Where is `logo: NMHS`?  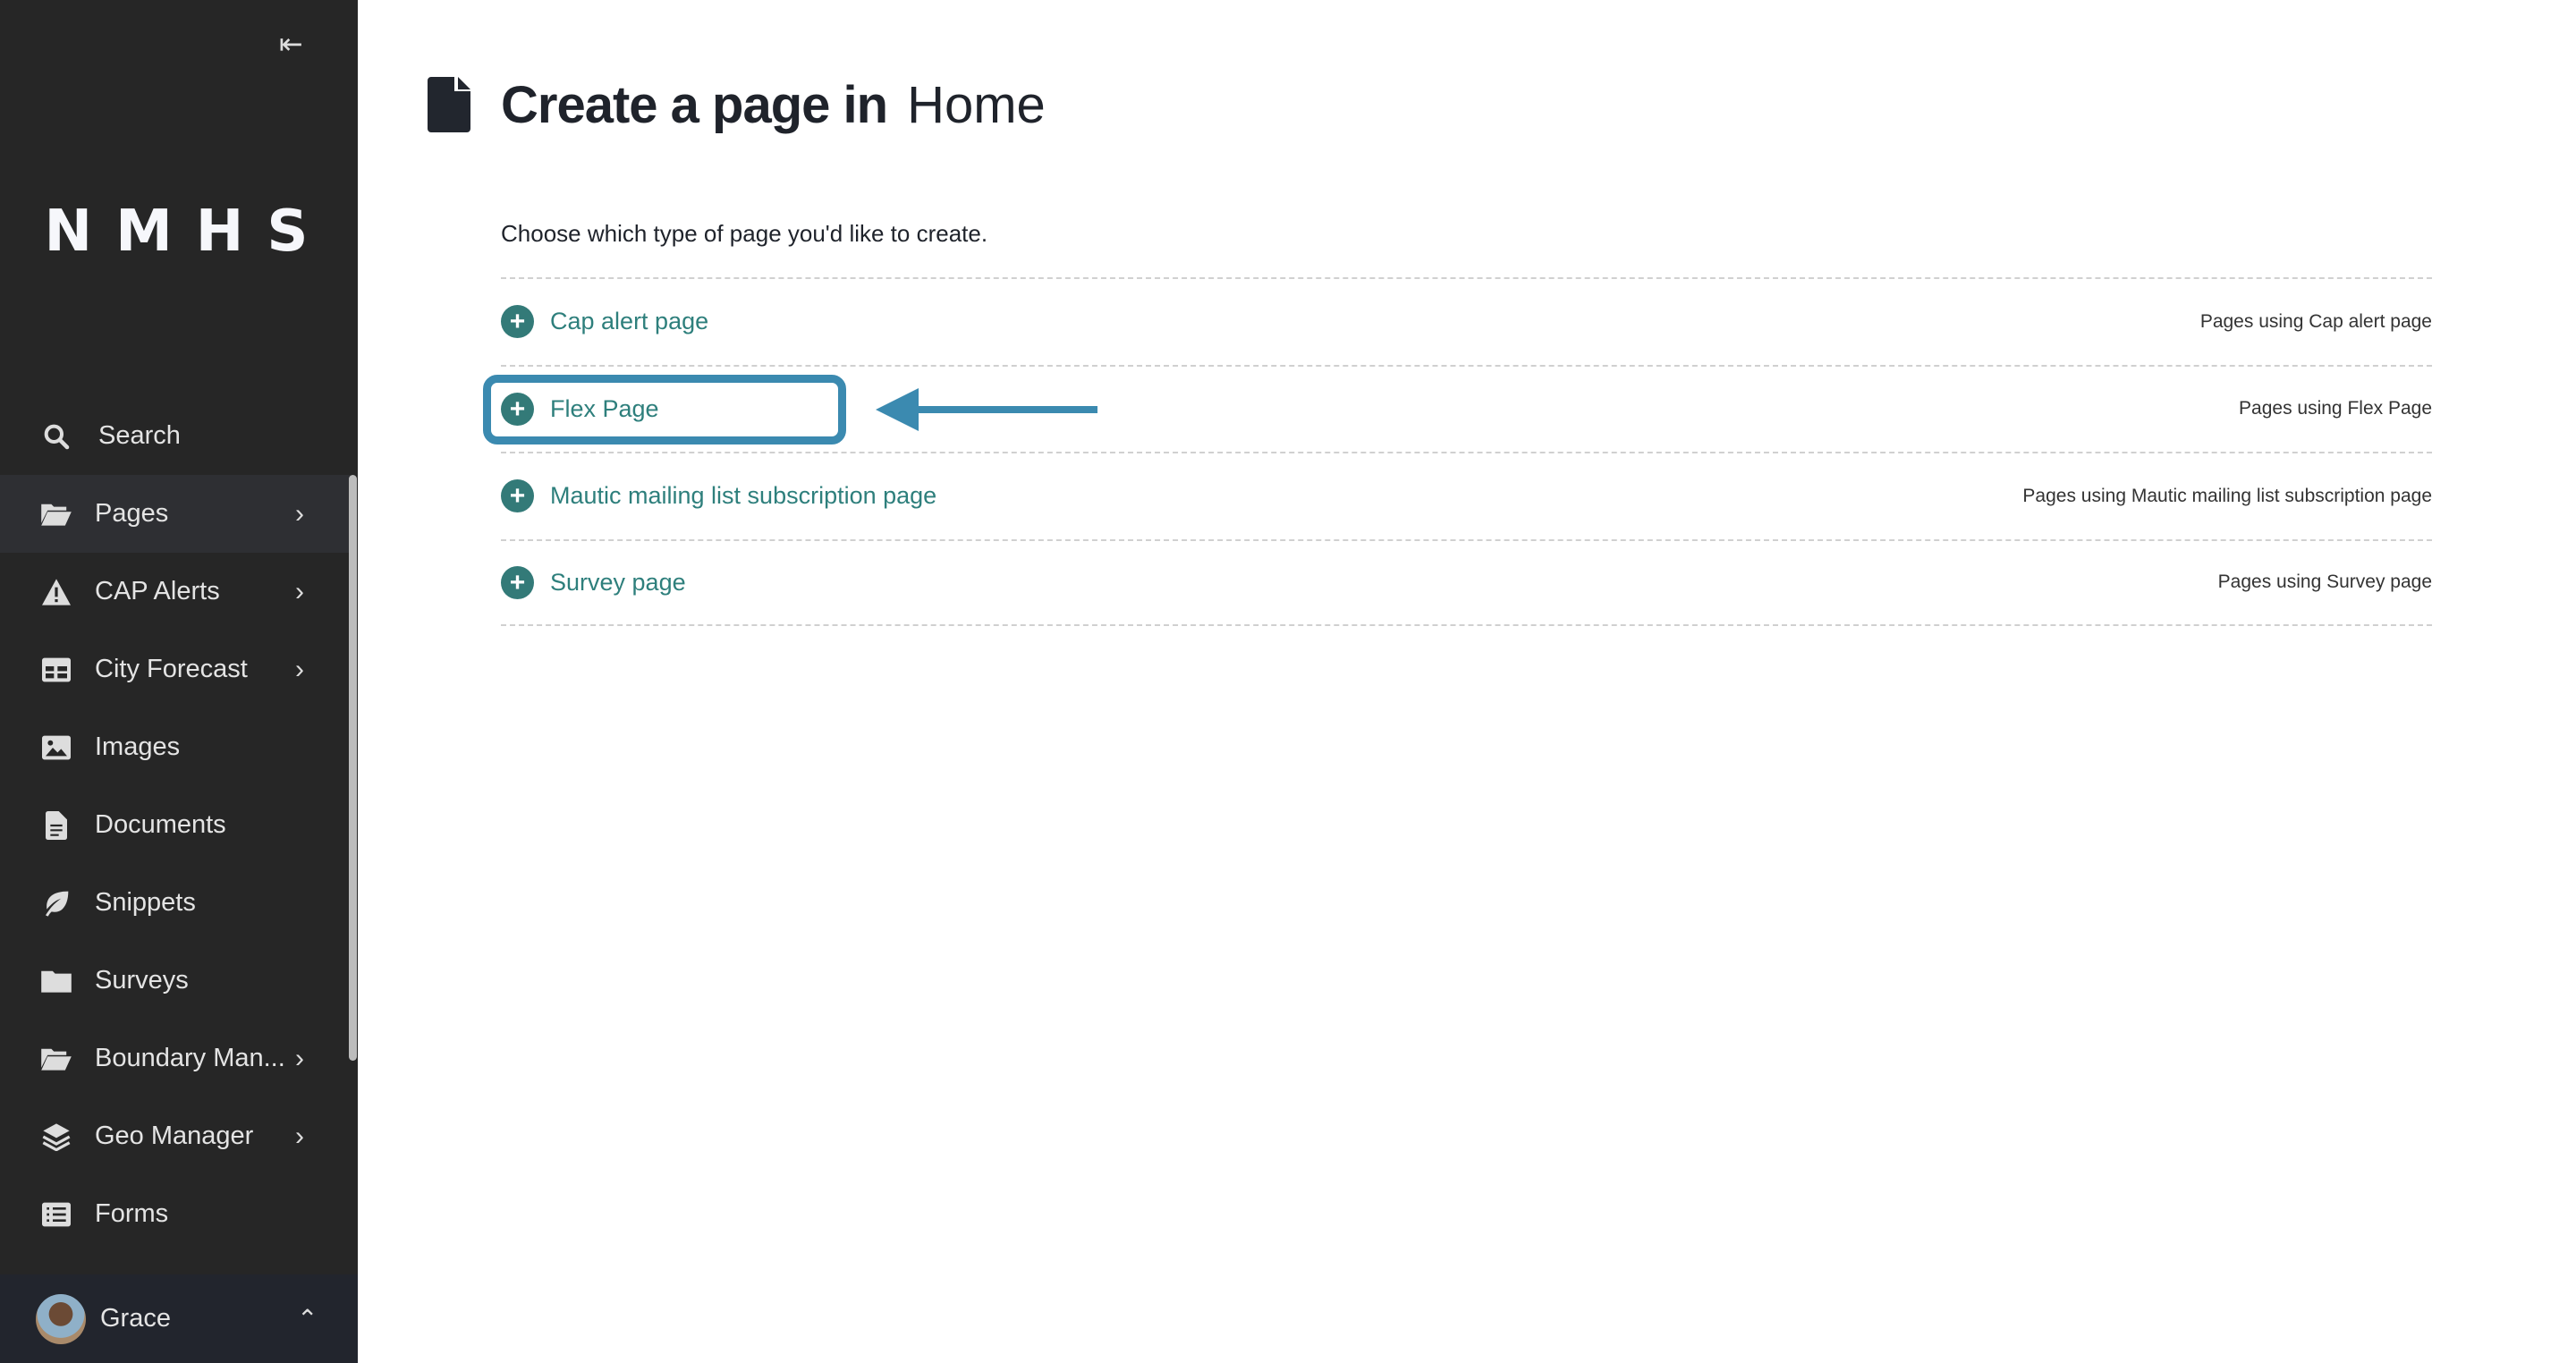 logo: NMHS is located at coordinates (179, 232).